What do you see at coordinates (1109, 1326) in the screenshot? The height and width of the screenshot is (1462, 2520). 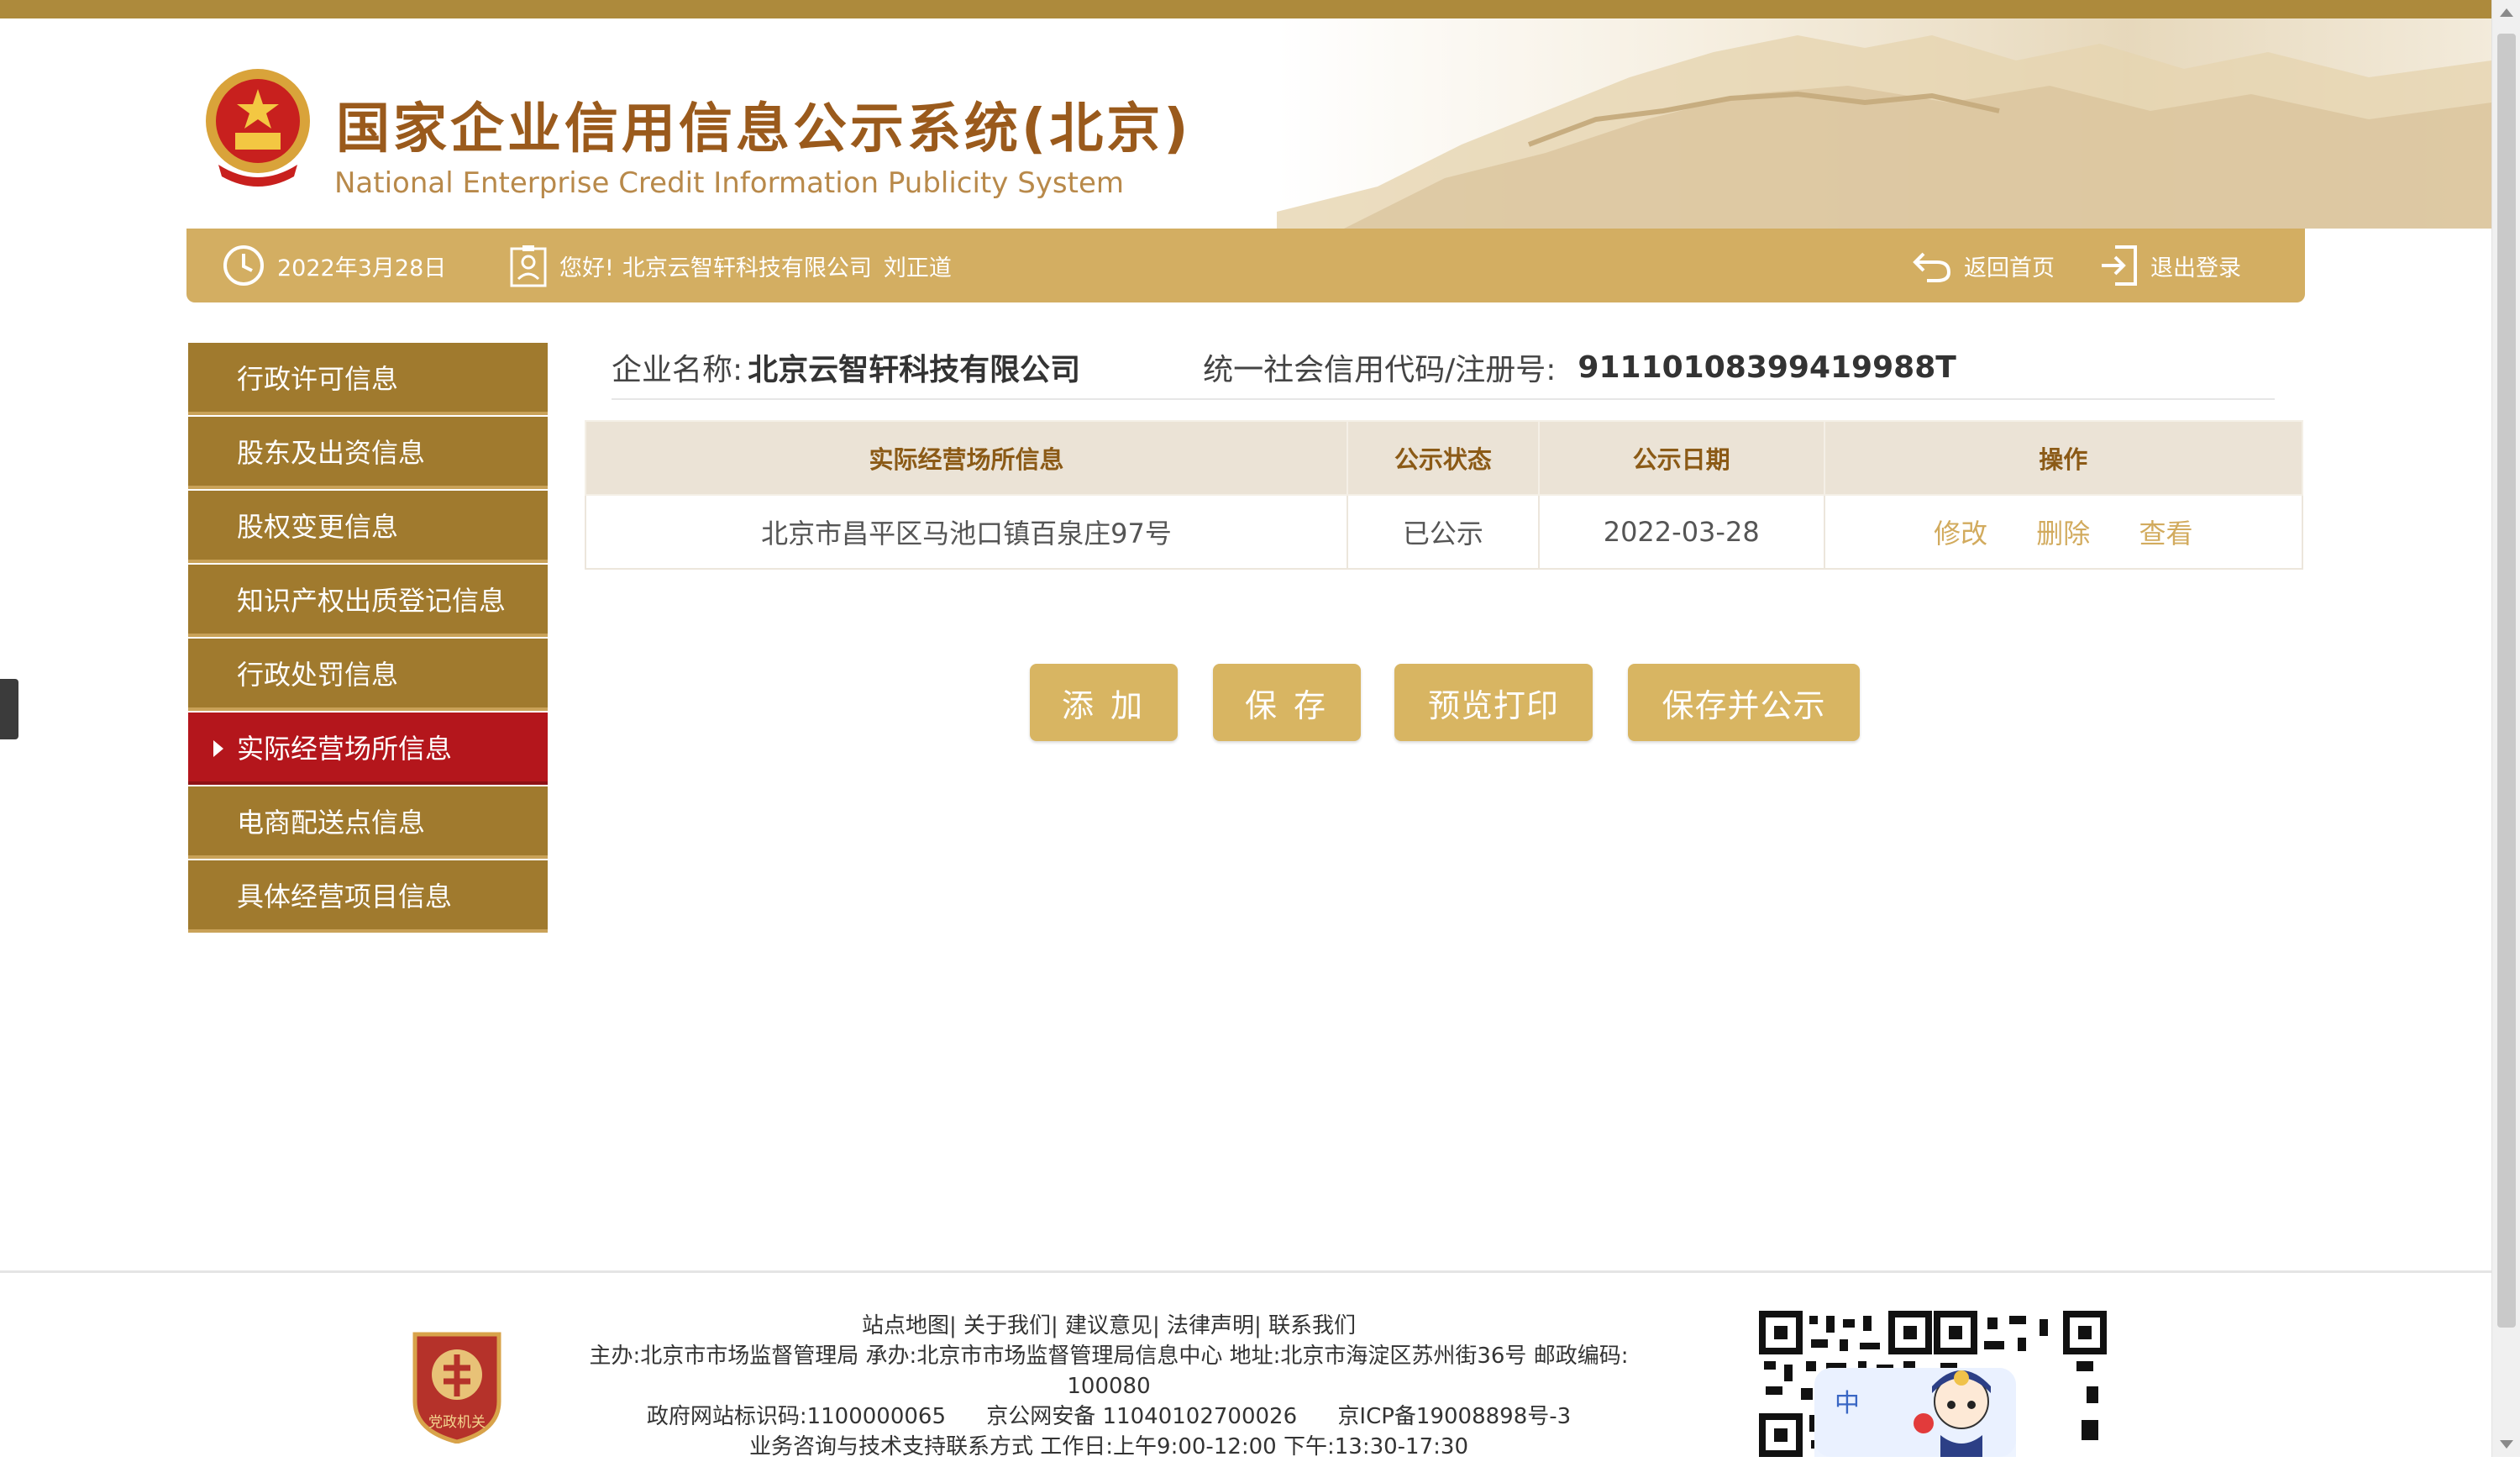 I see `footer-links: 站点地图| 关于我们| 建议意见| 法律声明| 联系我们` at bounding box center [1109, 1326].